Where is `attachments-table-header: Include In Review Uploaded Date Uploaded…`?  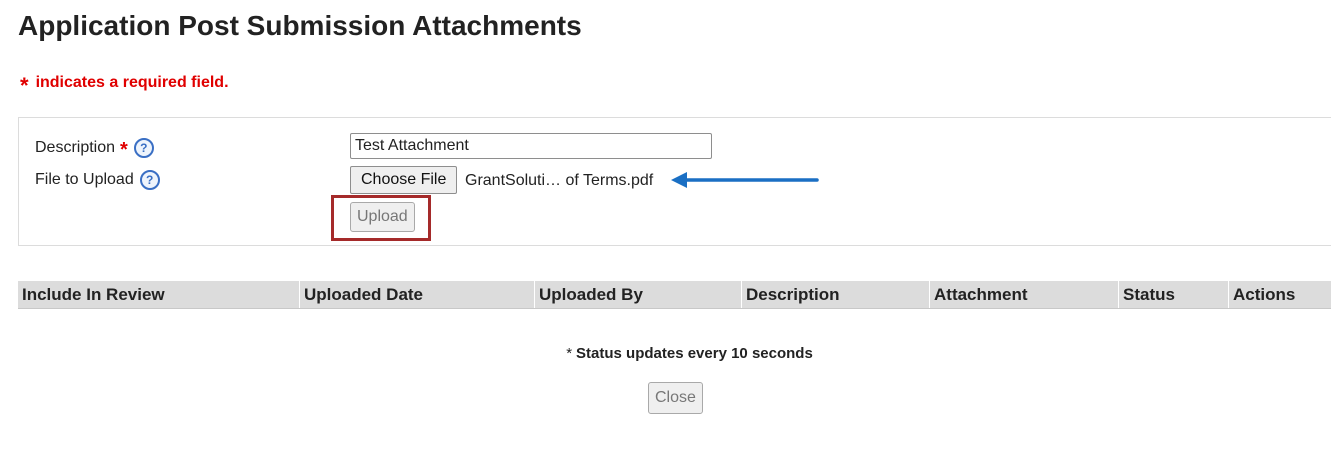
attachments-table-header: Include In Review Uploaded Date Uploaded… is located at coordinates (674, 295).